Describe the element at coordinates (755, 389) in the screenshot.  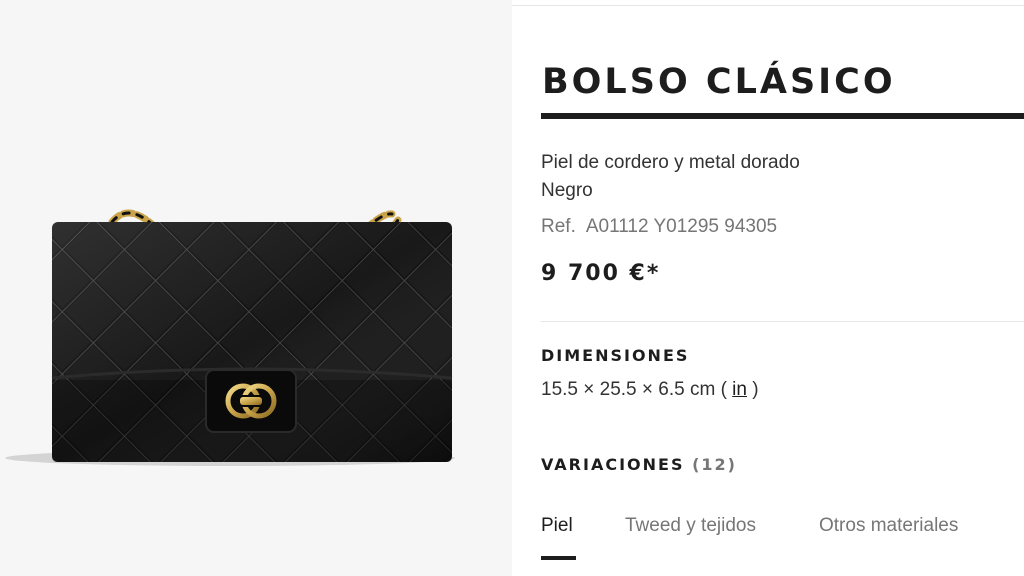
I see `dimensions-close-paren: )` at that location.